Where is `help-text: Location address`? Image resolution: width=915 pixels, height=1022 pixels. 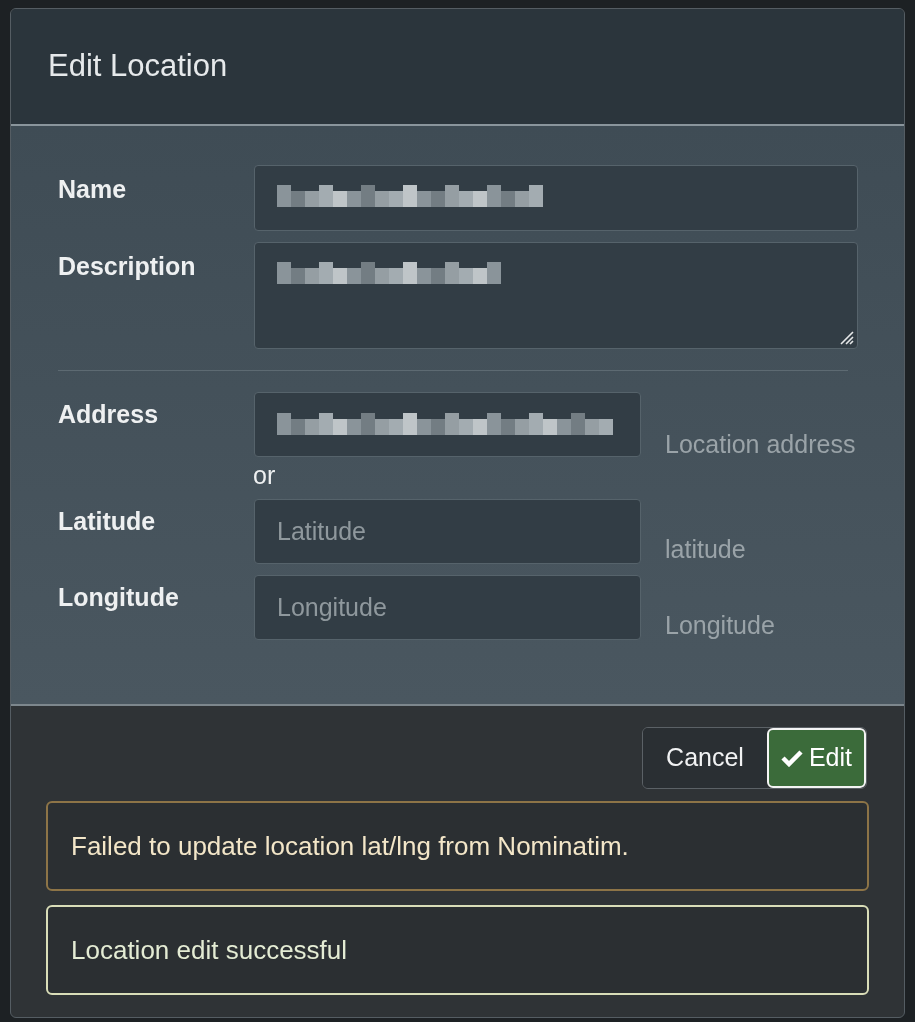 help-text: Location address is located at coordinates (760, 443).